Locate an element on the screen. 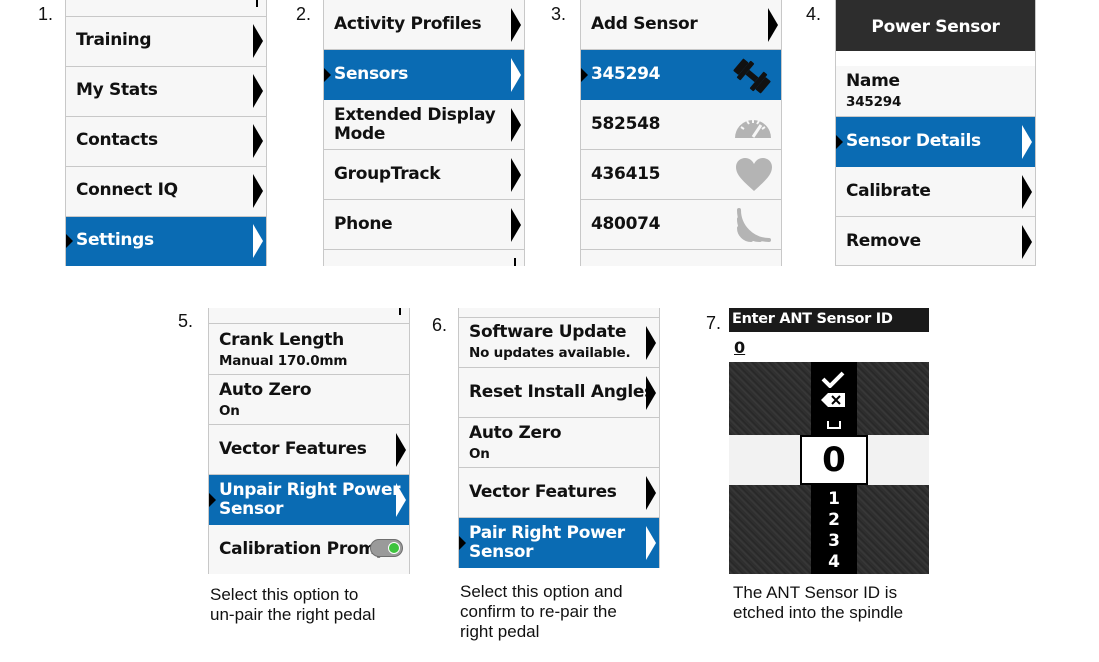  field-label: Software Update is located at coordinates (548, 332).